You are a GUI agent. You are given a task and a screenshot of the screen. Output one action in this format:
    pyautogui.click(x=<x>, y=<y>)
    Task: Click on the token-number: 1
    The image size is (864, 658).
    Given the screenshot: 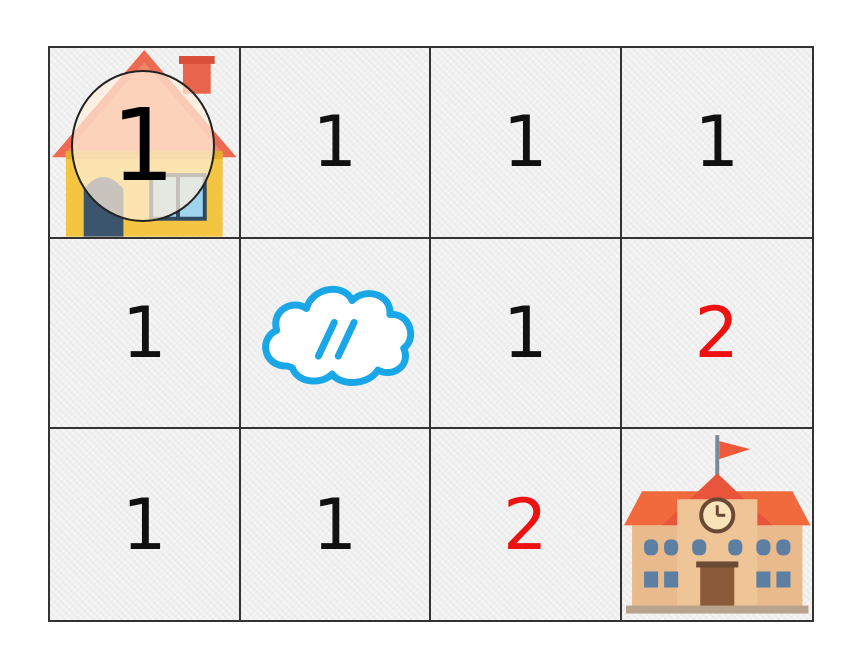 What is the action you would take?
    pyautogui.click(x=143, y=145)
    